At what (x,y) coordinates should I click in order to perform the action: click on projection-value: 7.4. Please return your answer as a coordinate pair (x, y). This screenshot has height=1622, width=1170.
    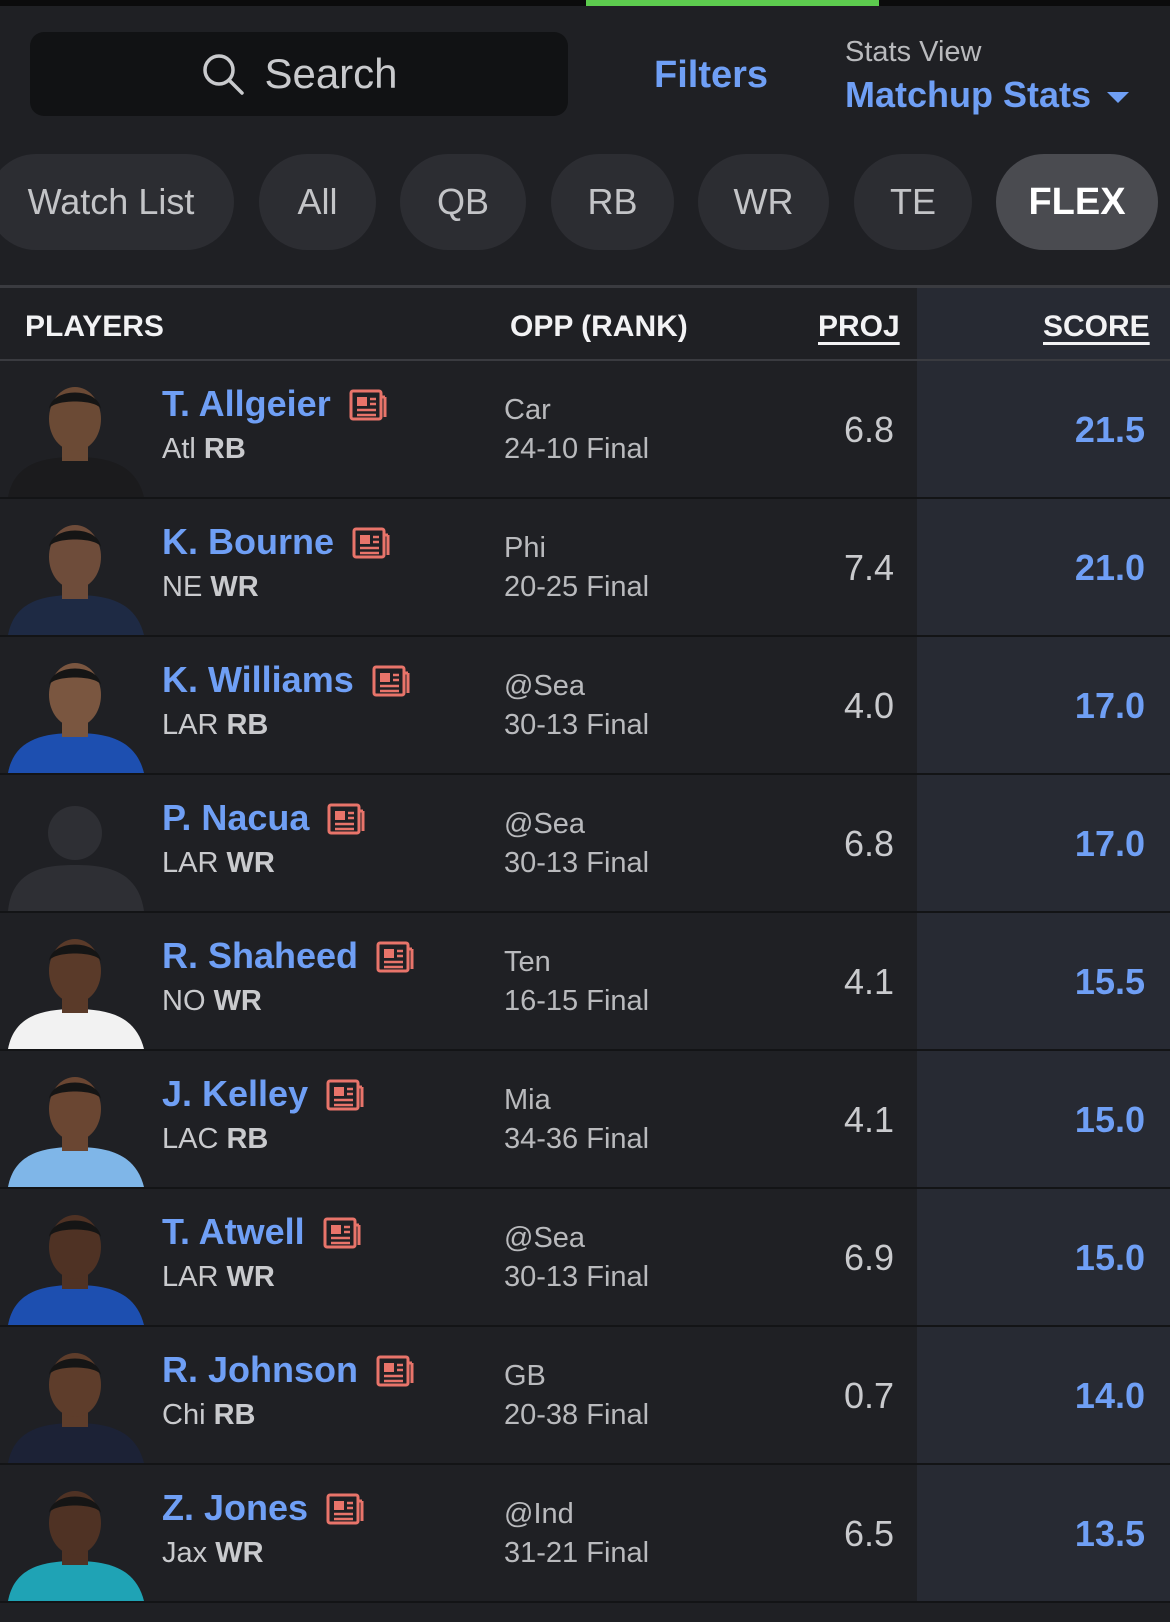
    Looking at the image, I should click on (868, 567).